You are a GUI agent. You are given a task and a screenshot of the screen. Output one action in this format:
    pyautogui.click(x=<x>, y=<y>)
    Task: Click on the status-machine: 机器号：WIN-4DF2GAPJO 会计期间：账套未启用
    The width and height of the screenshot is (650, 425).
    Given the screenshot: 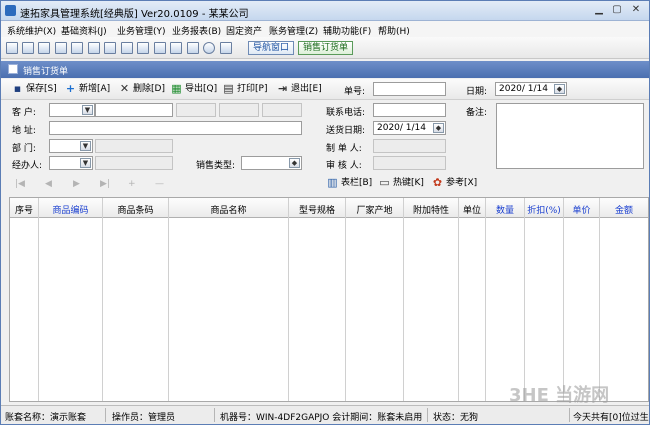 What is the action you would take?
    pyautogui.click(x=321, y=418)
    